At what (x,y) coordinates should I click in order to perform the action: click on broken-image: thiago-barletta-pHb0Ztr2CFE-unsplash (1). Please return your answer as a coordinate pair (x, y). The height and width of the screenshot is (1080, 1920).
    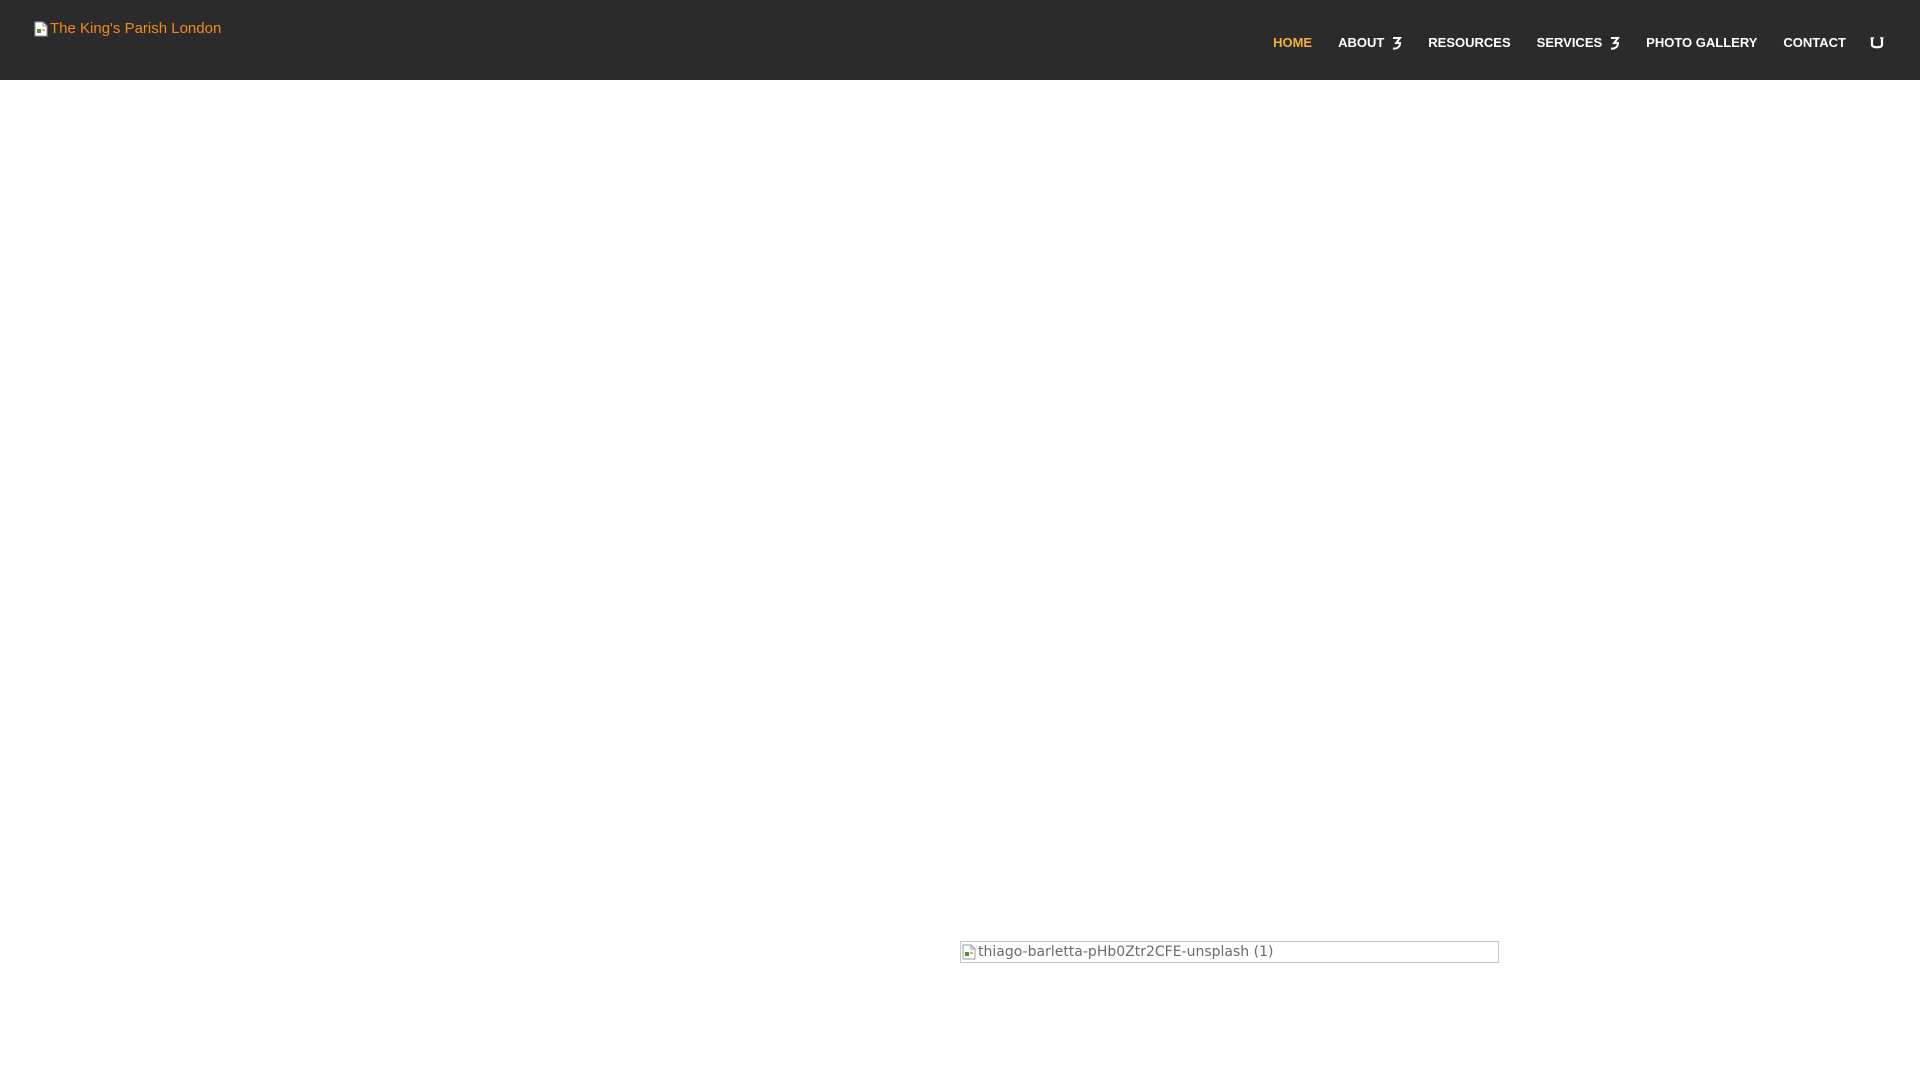
    Looking at the image, I should click on (1229, 952).